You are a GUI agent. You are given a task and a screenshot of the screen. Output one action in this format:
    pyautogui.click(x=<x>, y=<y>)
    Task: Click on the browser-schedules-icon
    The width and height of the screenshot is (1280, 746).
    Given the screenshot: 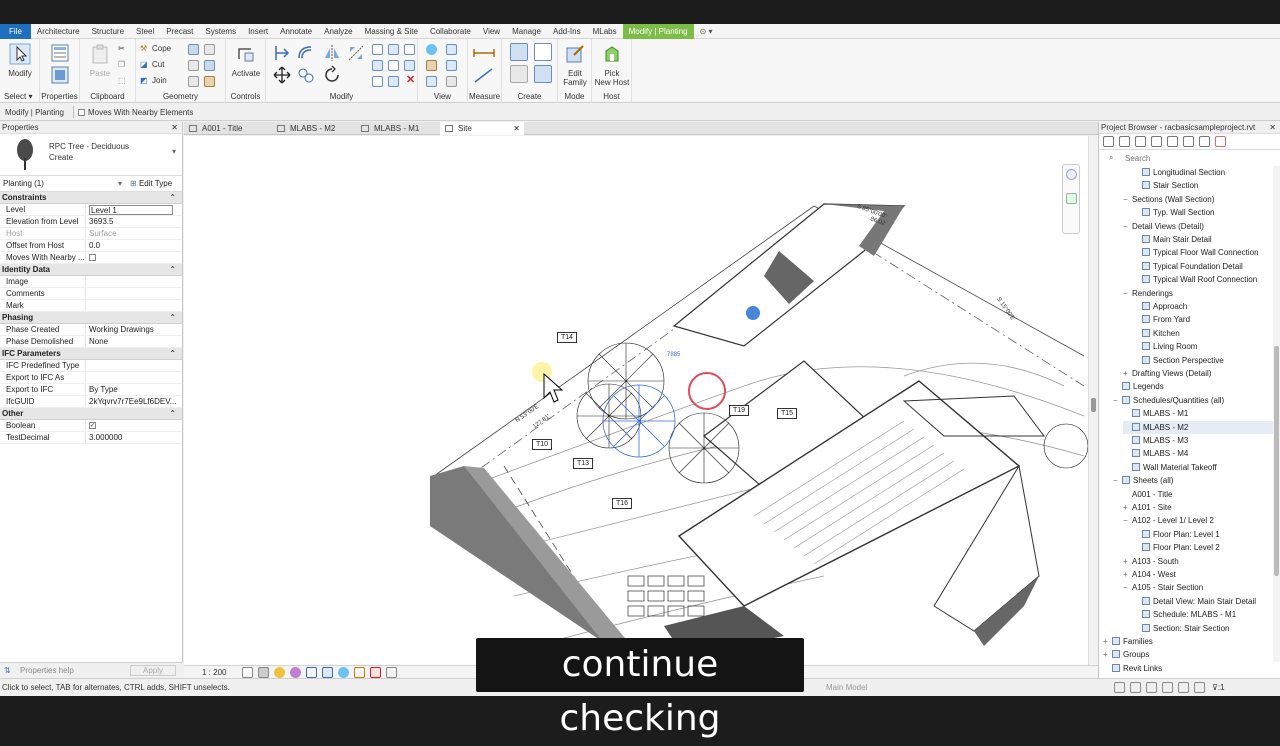 What is the action you would take?
    pyautogui.click(x=1140, y=141)
    